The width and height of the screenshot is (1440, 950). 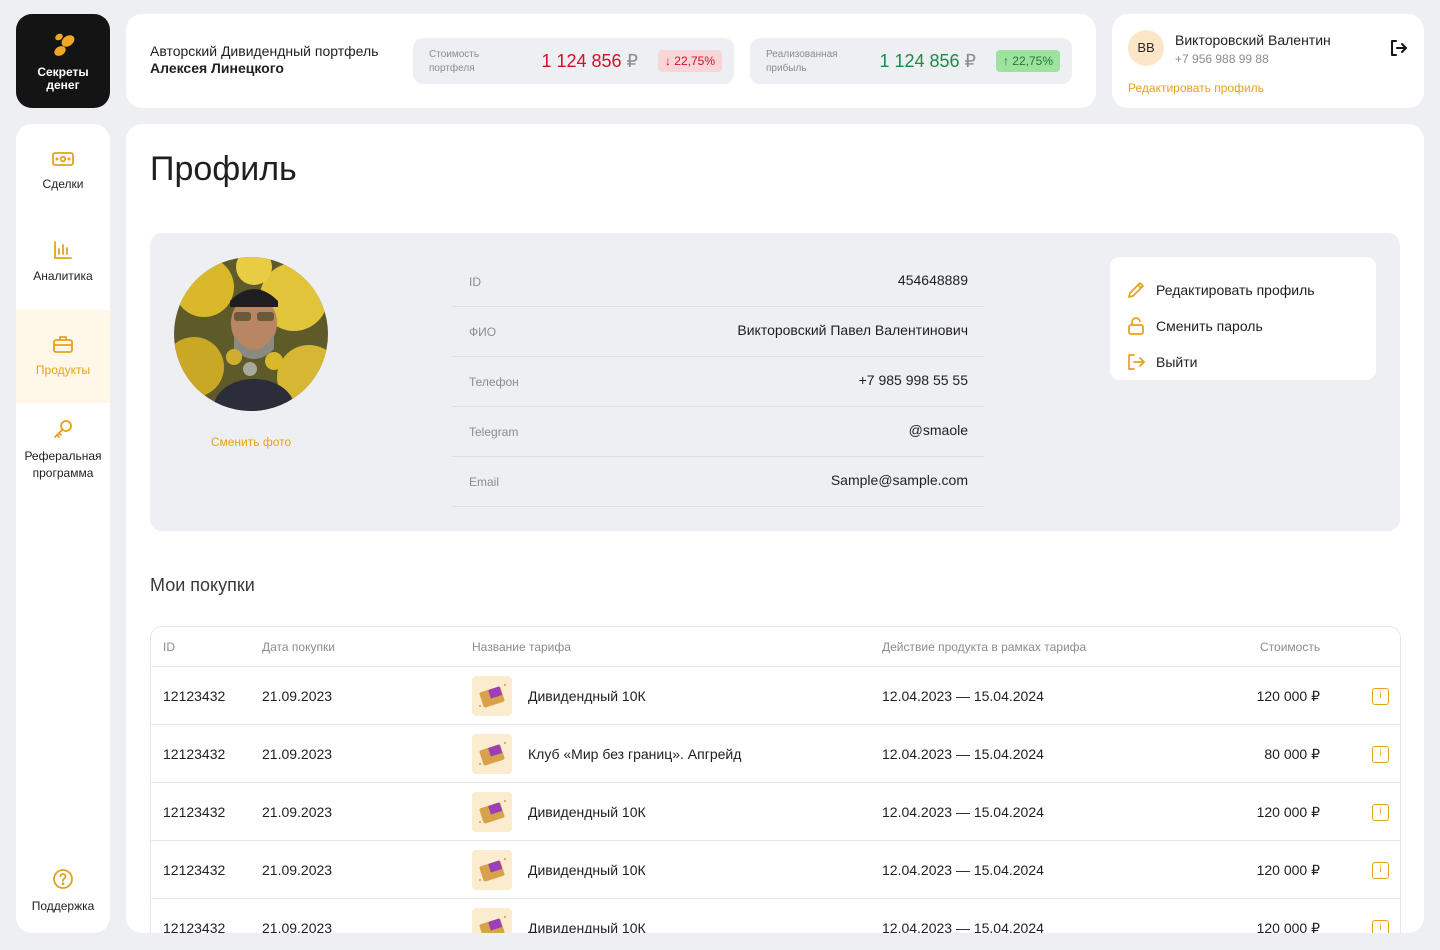 What do you see at coordinates (63, 879) in the screenshot?
I see `help-icon` at bounding box center [63, 879].